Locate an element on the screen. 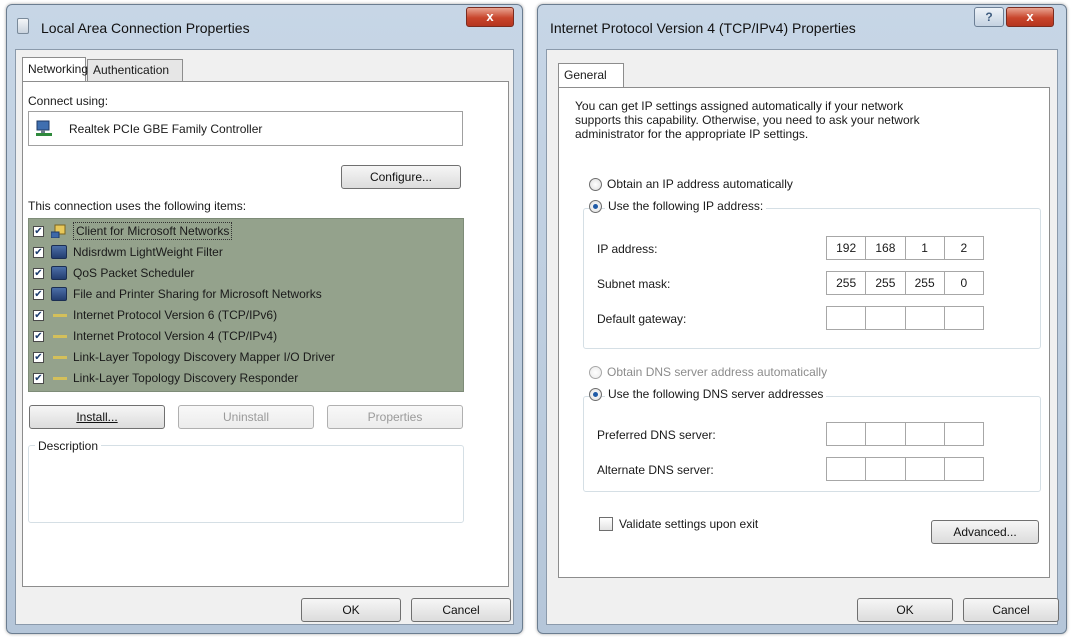 This screenshot has height=637, width=1075. list-item-label: Internet Protocol Version 4 (TCP/IPv4) is located at coordinates (175, 336).